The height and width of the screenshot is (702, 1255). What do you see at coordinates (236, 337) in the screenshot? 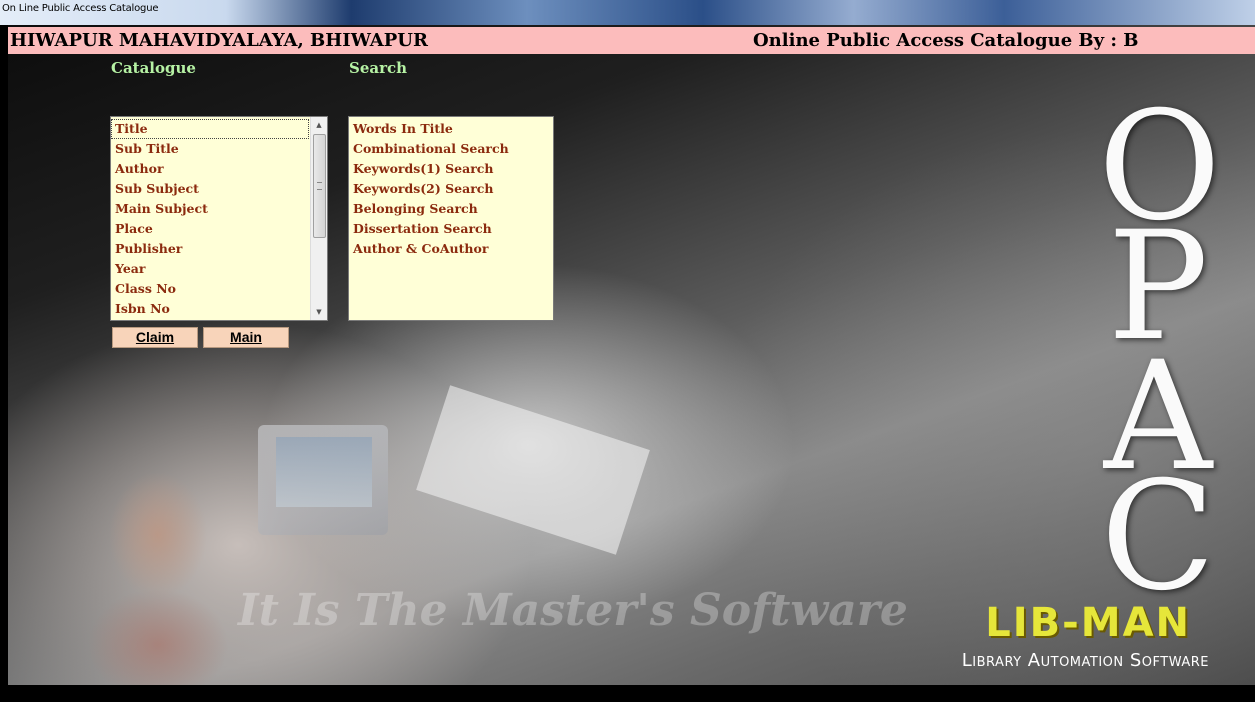
I see `main-button-mnemonic: M` at bounding box center [236, 337].